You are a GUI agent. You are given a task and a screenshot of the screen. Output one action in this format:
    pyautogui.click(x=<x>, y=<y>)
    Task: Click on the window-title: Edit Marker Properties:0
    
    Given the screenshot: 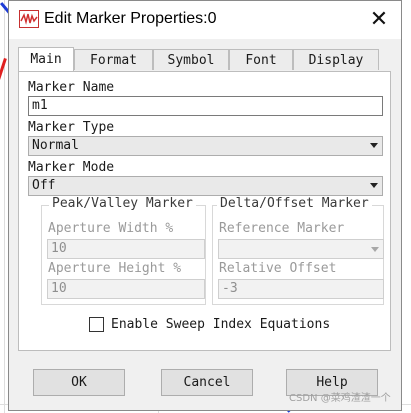 What is the action you would take?
    pyautogui.click(x=130, y=18)
    